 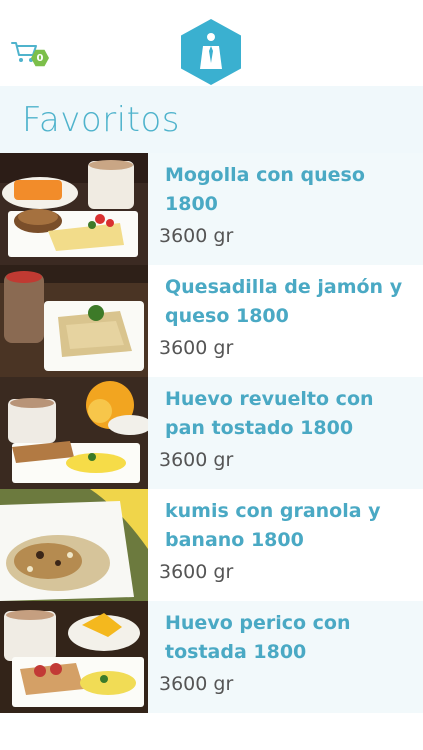 I want to click on item-name: Huevo revuelto con pan tostado 1800, so click(x=269, y=413).